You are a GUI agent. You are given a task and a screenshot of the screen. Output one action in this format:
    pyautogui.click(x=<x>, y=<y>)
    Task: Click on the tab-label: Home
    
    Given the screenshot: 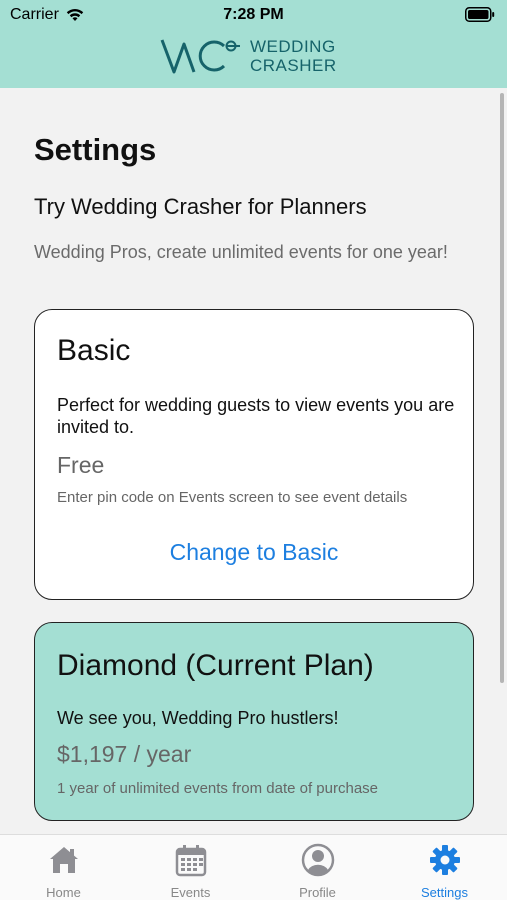 What is the action you would take?
    pyautogui.click(x=63, y=892)
    